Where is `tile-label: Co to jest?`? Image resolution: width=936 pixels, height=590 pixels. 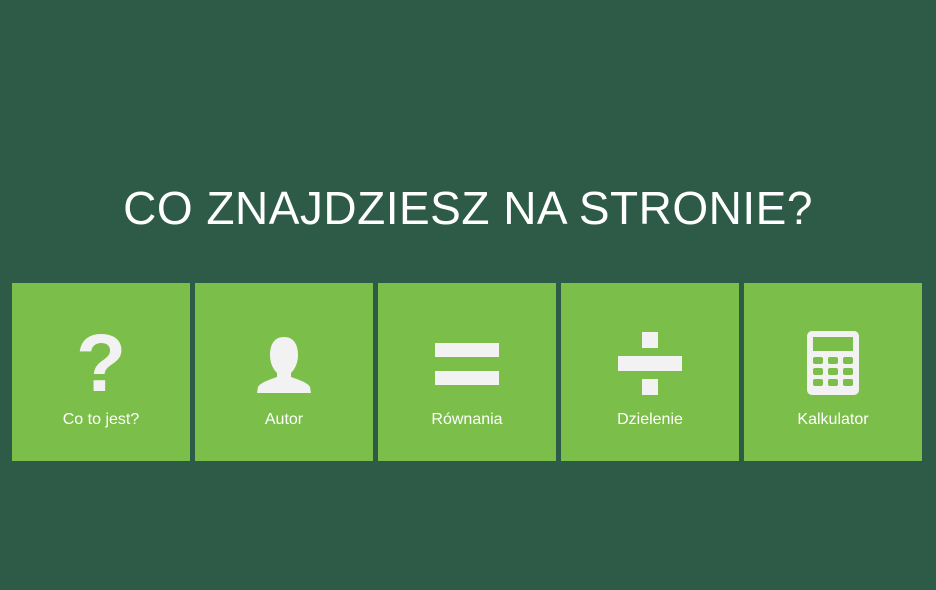
tile-label: Co to jest? is located at coordinates (101, 419).